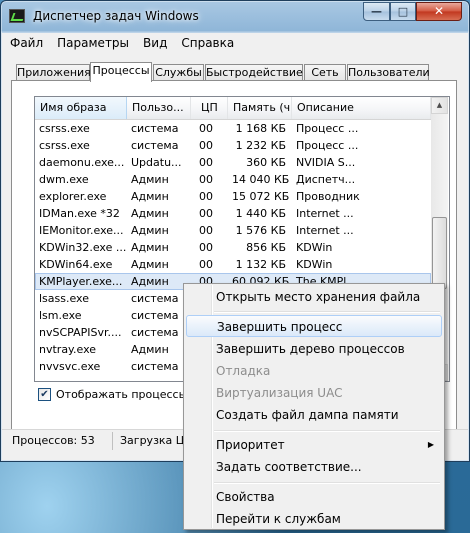 The width and height of the screenshot is (470, 533). Describe the element at coordinates (53, 72) in the screenshot. I see `tab-applications: Приложения` at that location.